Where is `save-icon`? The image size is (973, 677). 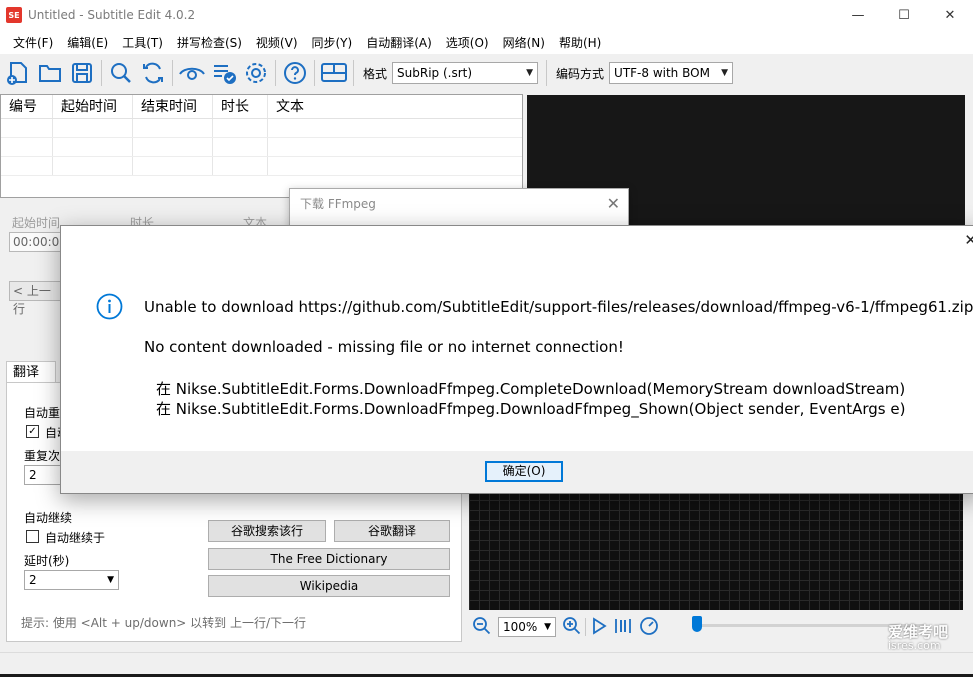 save-icon is located at coordinates (82, 73).